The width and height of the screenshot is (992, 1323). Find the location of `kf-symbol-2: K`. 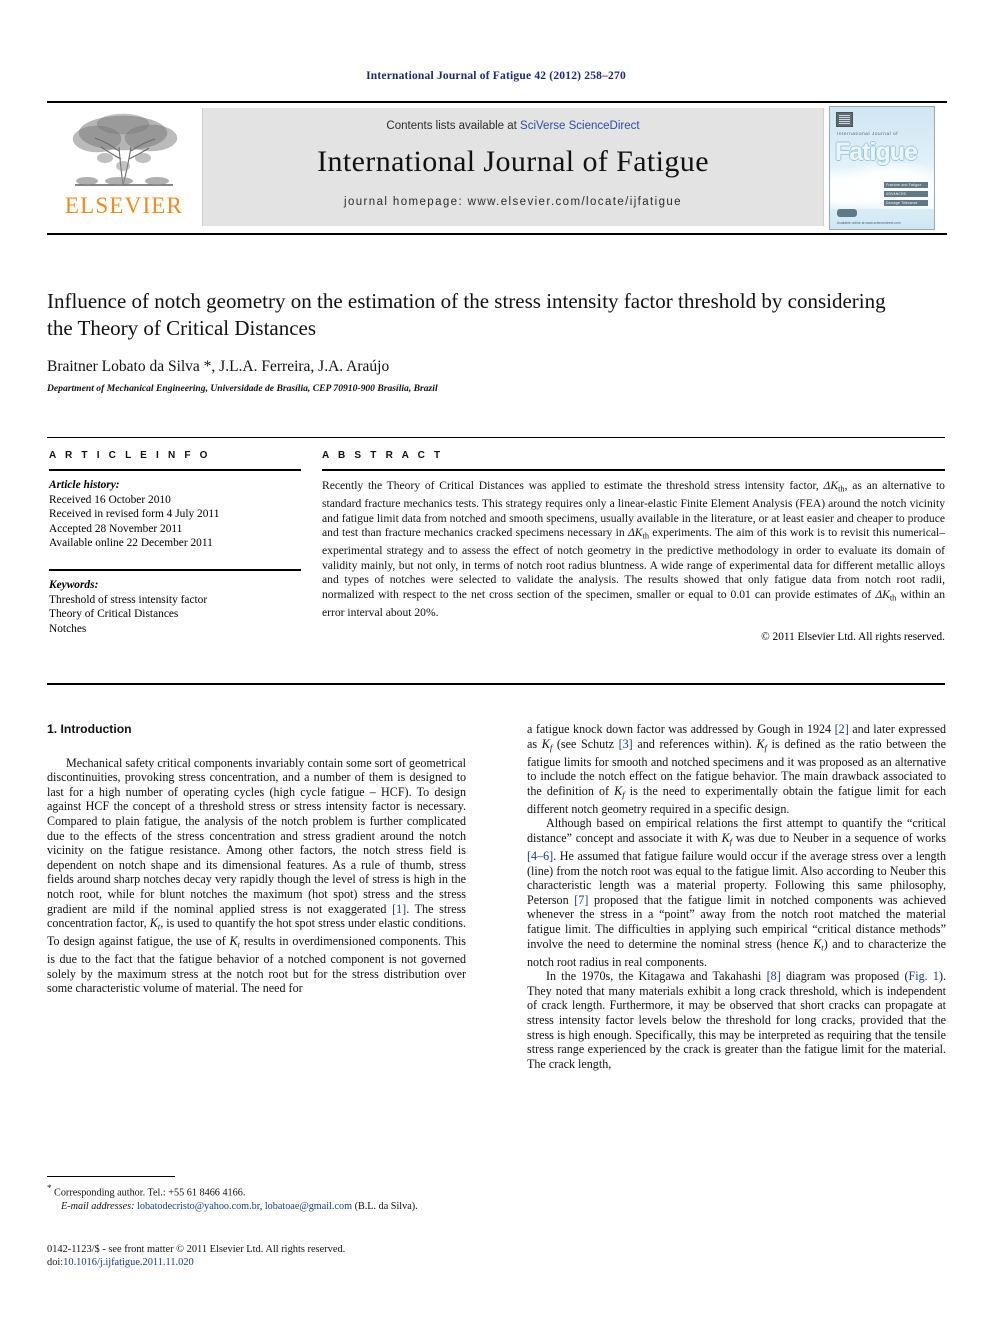

kf-symbol-2: K is located at coordinates (760, 743).